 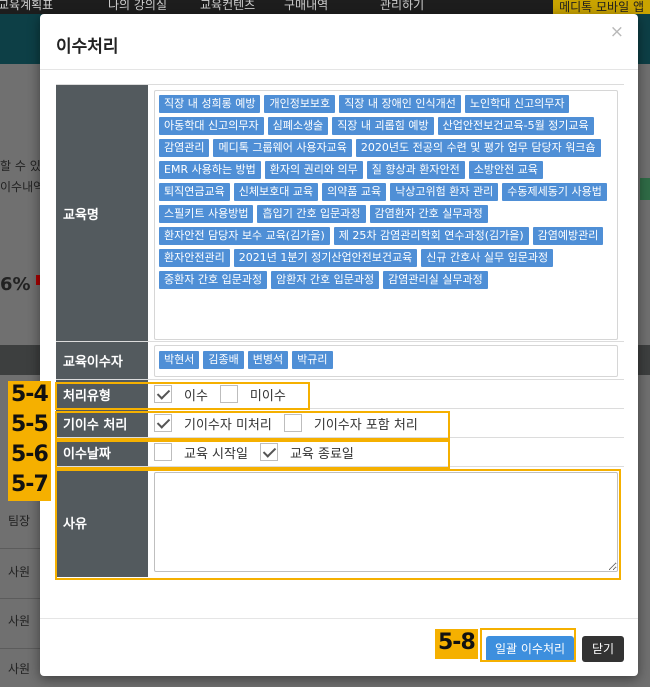 What do you see at coordinates (20, 166) in the screenshot?
I see `bg-text: 할 수 있` at bounding box center [20, 166].